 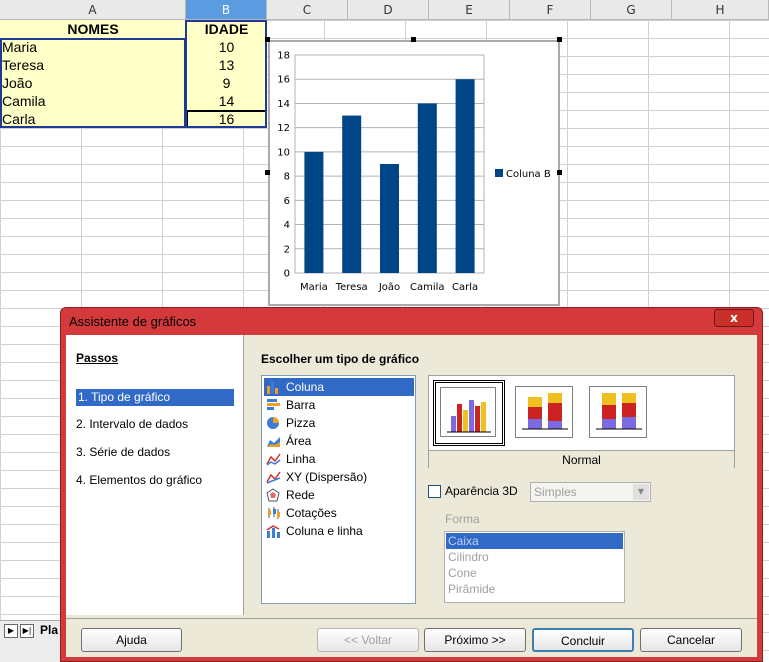 What do you see at coordinates (581, 459) in the screenshot?
I see `variant-label: Normal` at bounding box center [581, 459].